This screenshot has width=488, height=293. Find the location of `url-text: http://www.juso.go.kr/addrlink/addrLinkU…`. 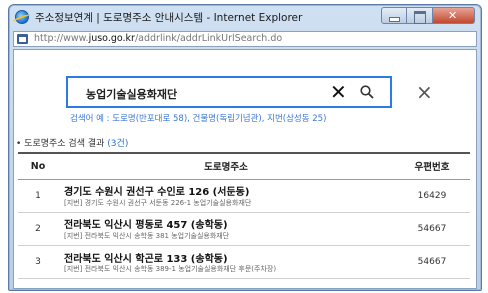

url-text: http://www.juso.go.kr/addrlink/addrLinkU… is located at coordinates (158, 38).